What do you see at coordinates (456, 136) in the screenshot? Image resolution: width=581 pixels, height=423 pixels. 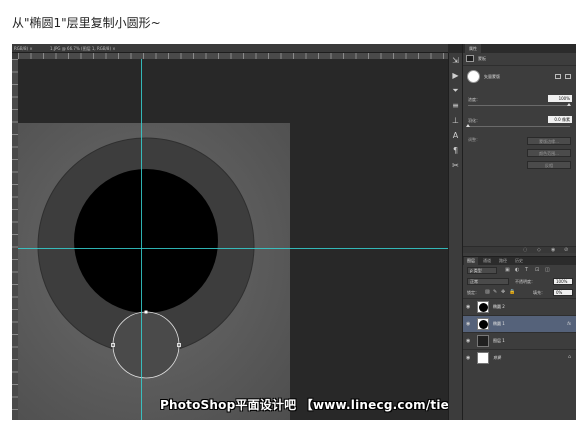 I see `character-icon: A` at bounding box center [456, 136].